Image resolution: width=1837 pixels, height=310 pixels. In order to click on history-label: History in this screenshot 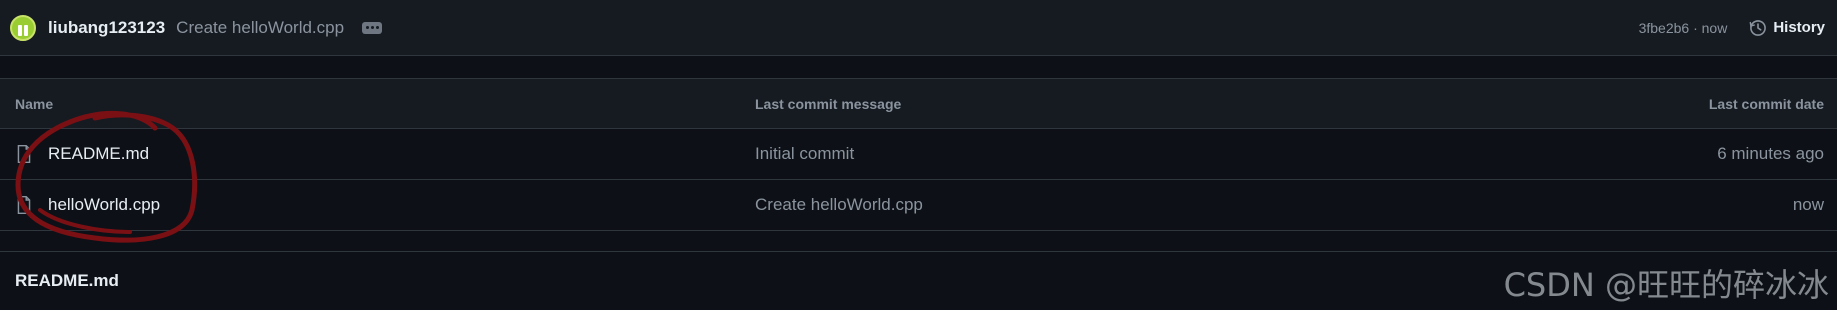, I will do `click(1799, 27)`.